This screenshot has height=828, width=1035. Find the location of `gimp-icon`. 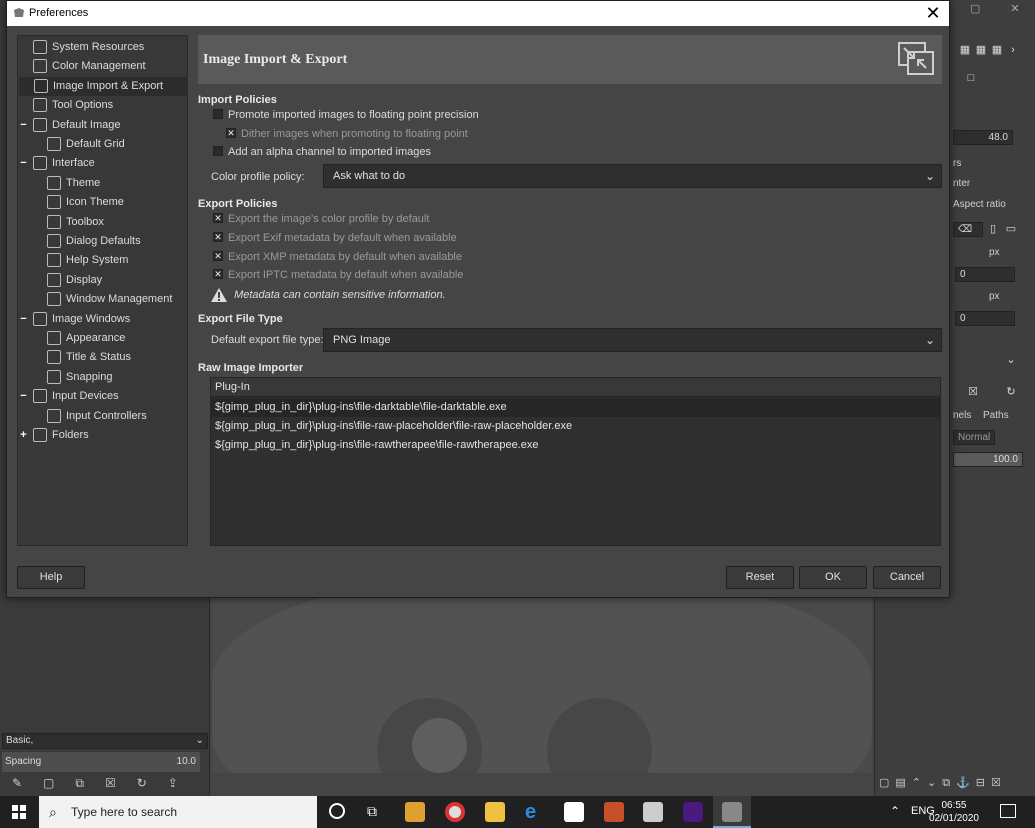

gimp-icon is located at coordinates (732, 812).